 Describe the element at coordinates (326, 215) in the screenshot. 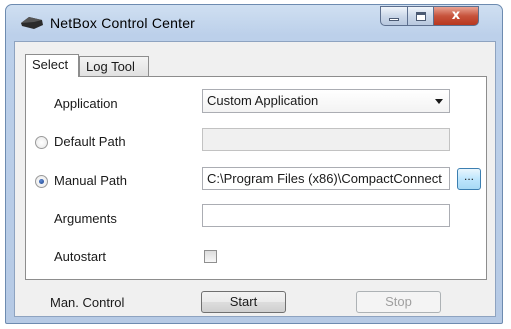

I see `arguments-field` at that location.